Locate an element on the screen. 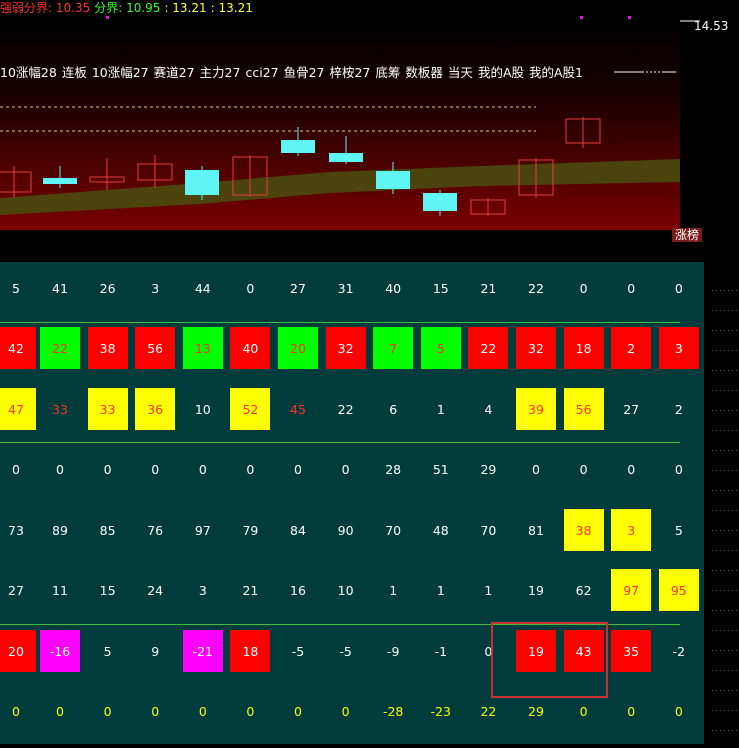  table-cell: -16 is located at coordinates (60, 651).